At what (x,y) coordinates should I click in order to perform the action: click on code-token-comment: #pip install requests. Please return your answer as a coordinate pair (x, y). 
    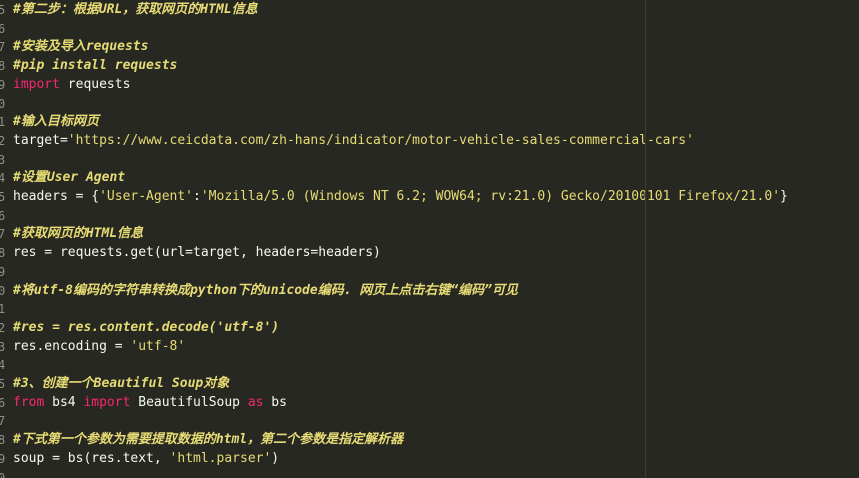
    Looking at the image, I should click on (95, 66).